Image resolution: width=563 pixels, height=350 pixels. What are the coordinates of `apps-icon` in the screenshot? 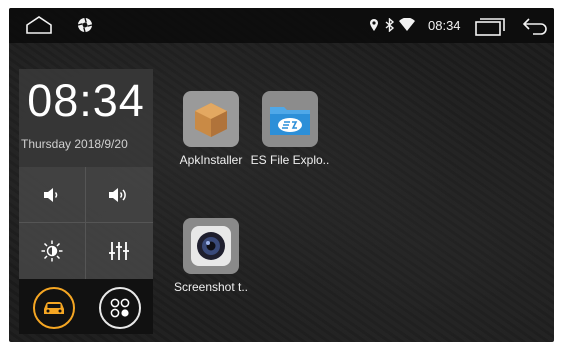 It's located at (120, 308).